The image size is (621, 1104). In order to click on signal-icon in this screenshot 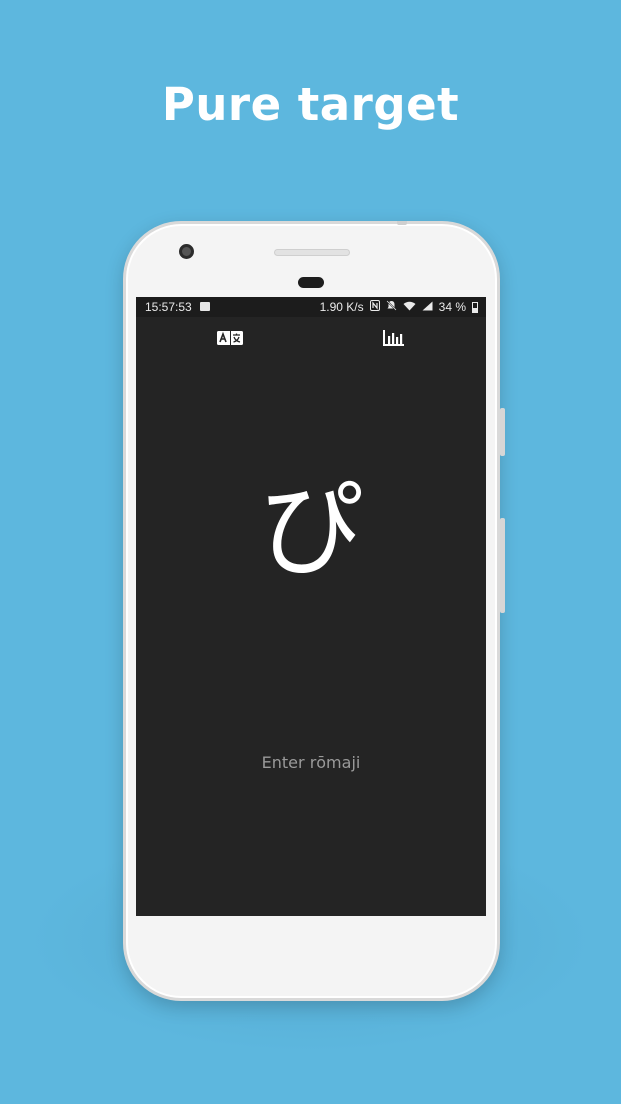, I will do `click(427, 307)`.